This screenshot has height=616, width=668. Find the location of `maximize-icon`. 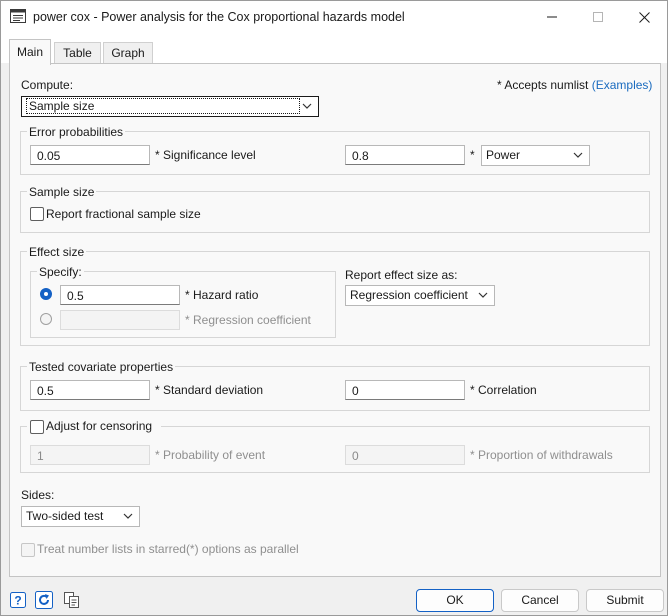

maximize-icon is located at coordinates (598, 17).